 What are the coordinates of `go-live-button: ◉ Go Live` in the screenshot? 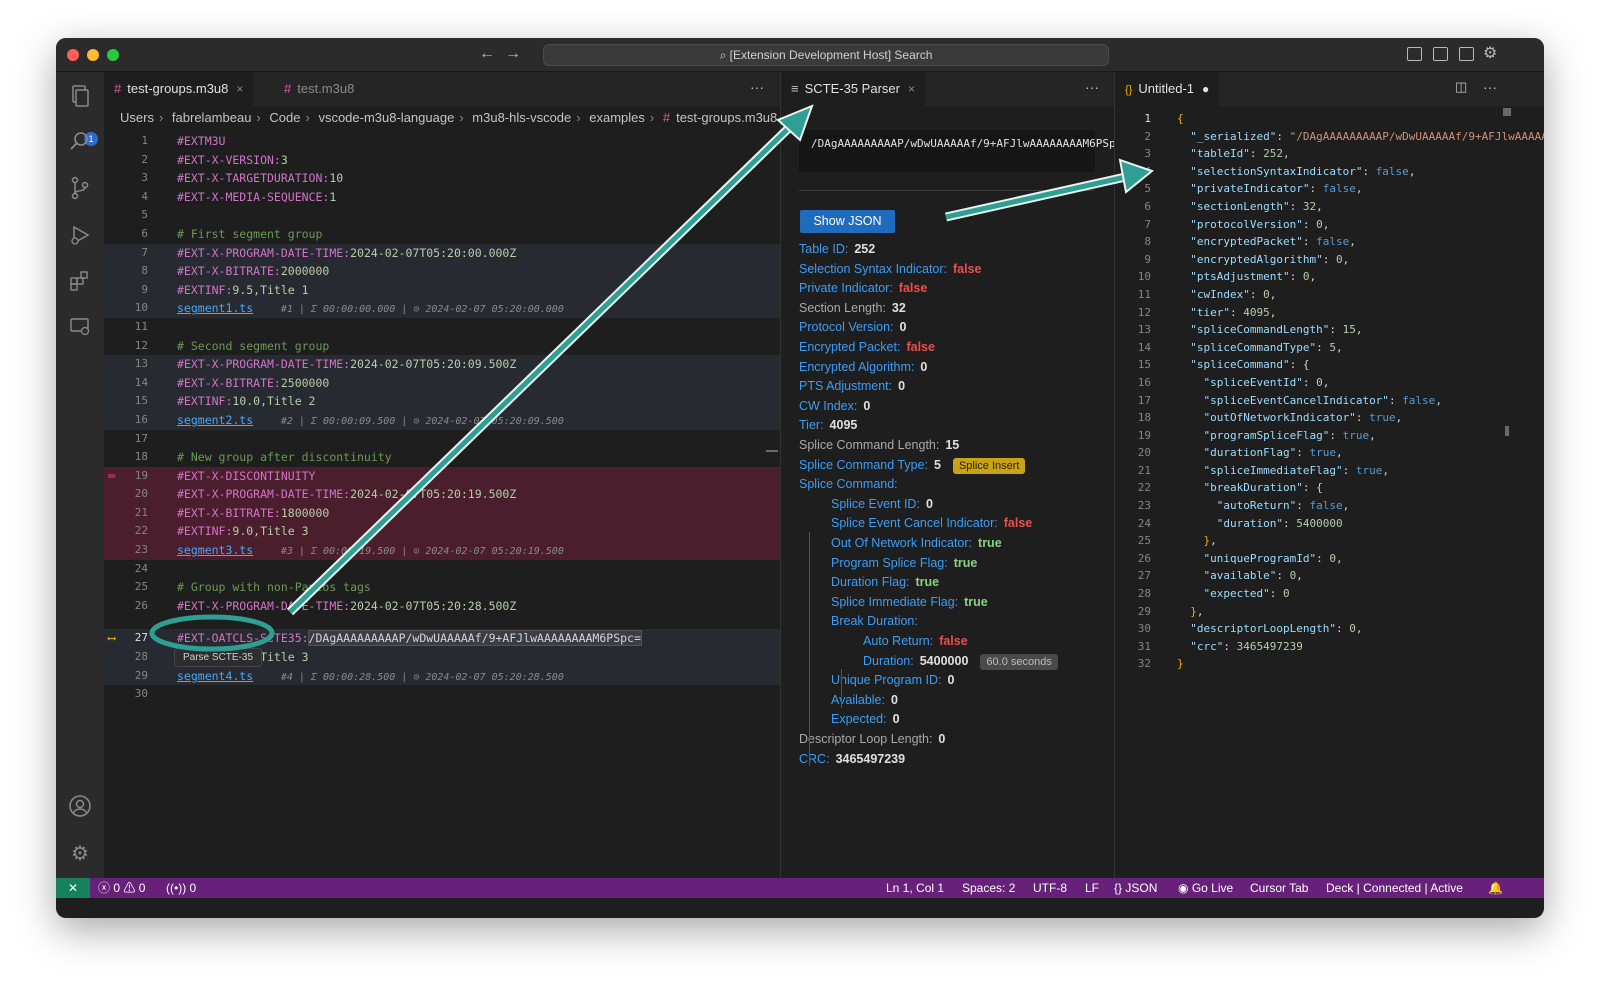 It's located at (1205, 888).